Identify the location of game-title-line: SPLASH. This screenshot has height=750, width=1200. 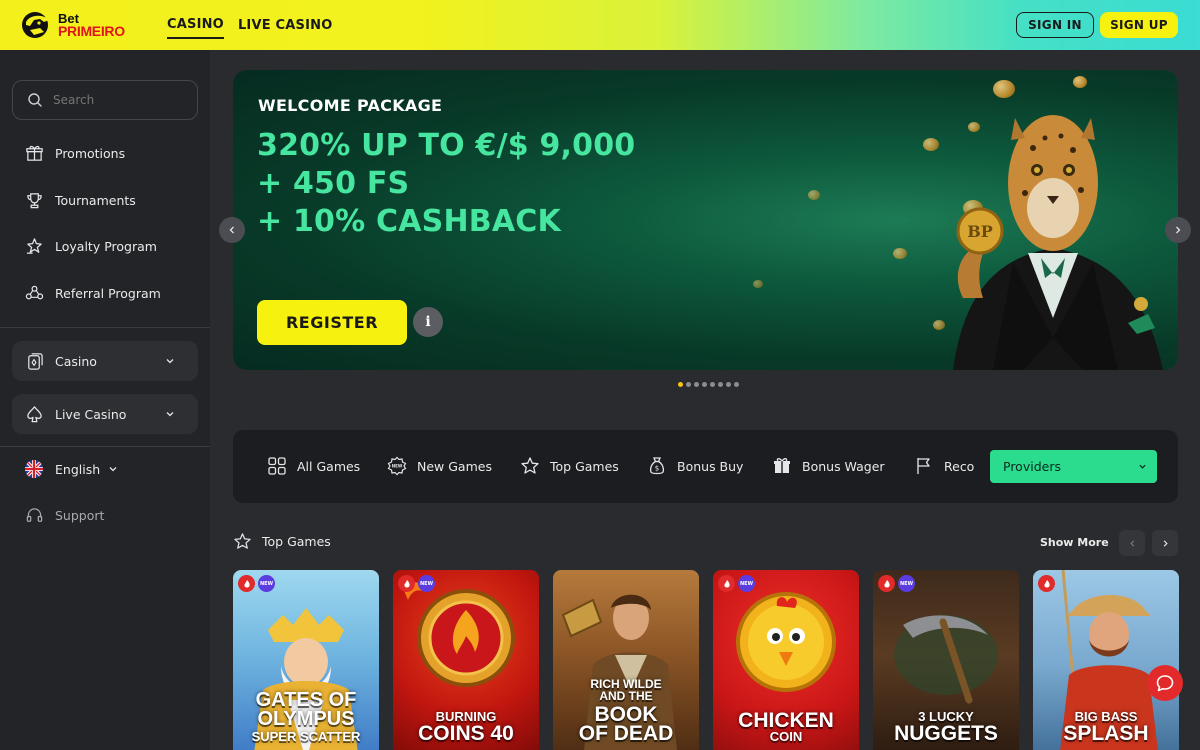
(1106, 733).